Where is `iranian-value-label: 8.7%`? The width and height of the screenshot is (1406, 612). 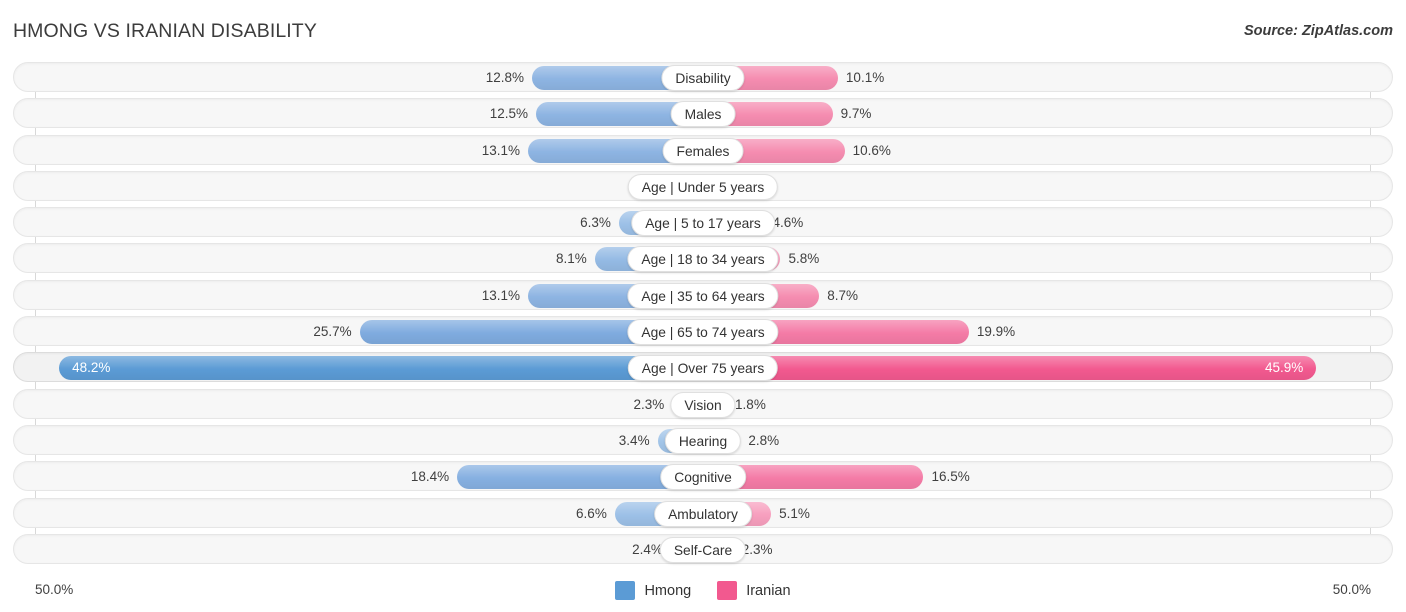
iranian-value-label: 8.7% is located at coordinates (842, 295).